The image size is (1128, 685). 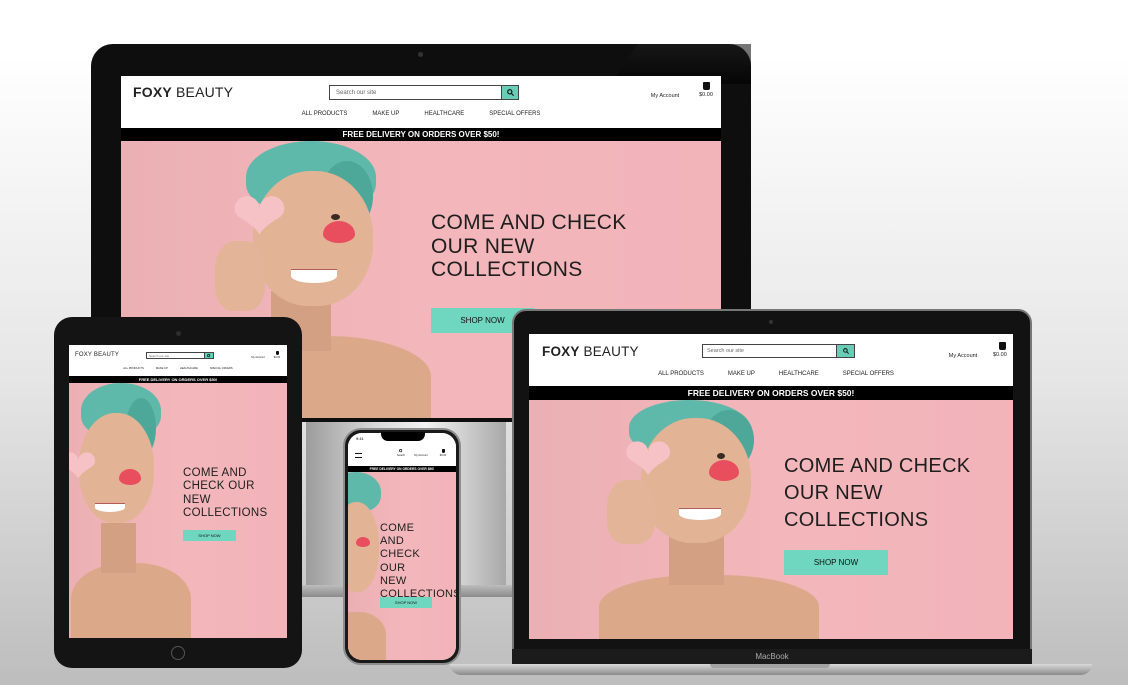 I want to click on ipad-home-button, so click(x=178, y=653).